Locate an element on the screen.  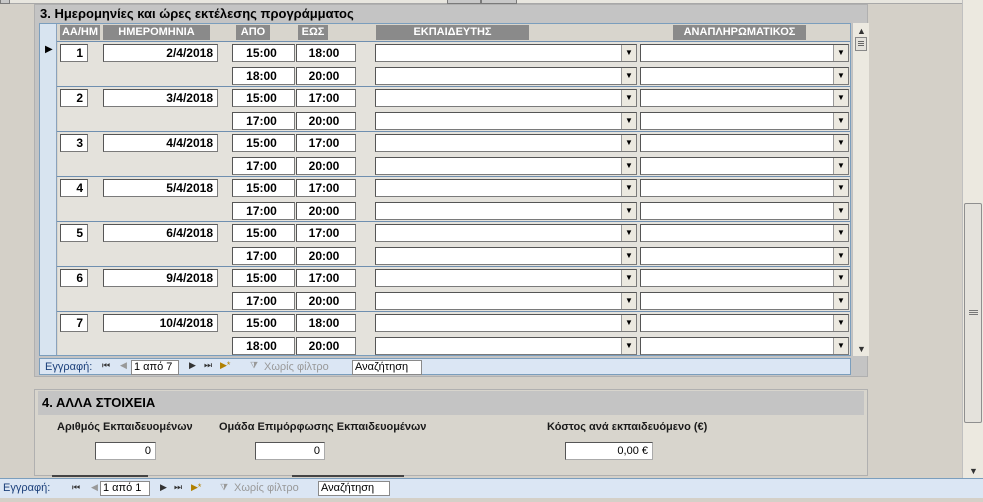
group-input: 0 is located at coordinates (290, 451).